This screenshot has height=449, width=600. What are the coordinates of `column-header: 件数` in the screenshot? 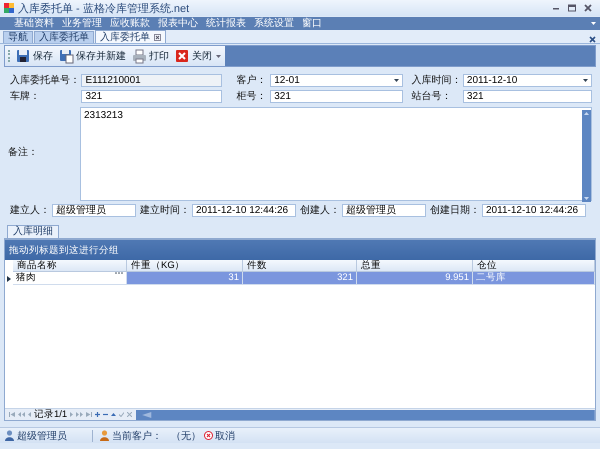 It's located at (300, 266).